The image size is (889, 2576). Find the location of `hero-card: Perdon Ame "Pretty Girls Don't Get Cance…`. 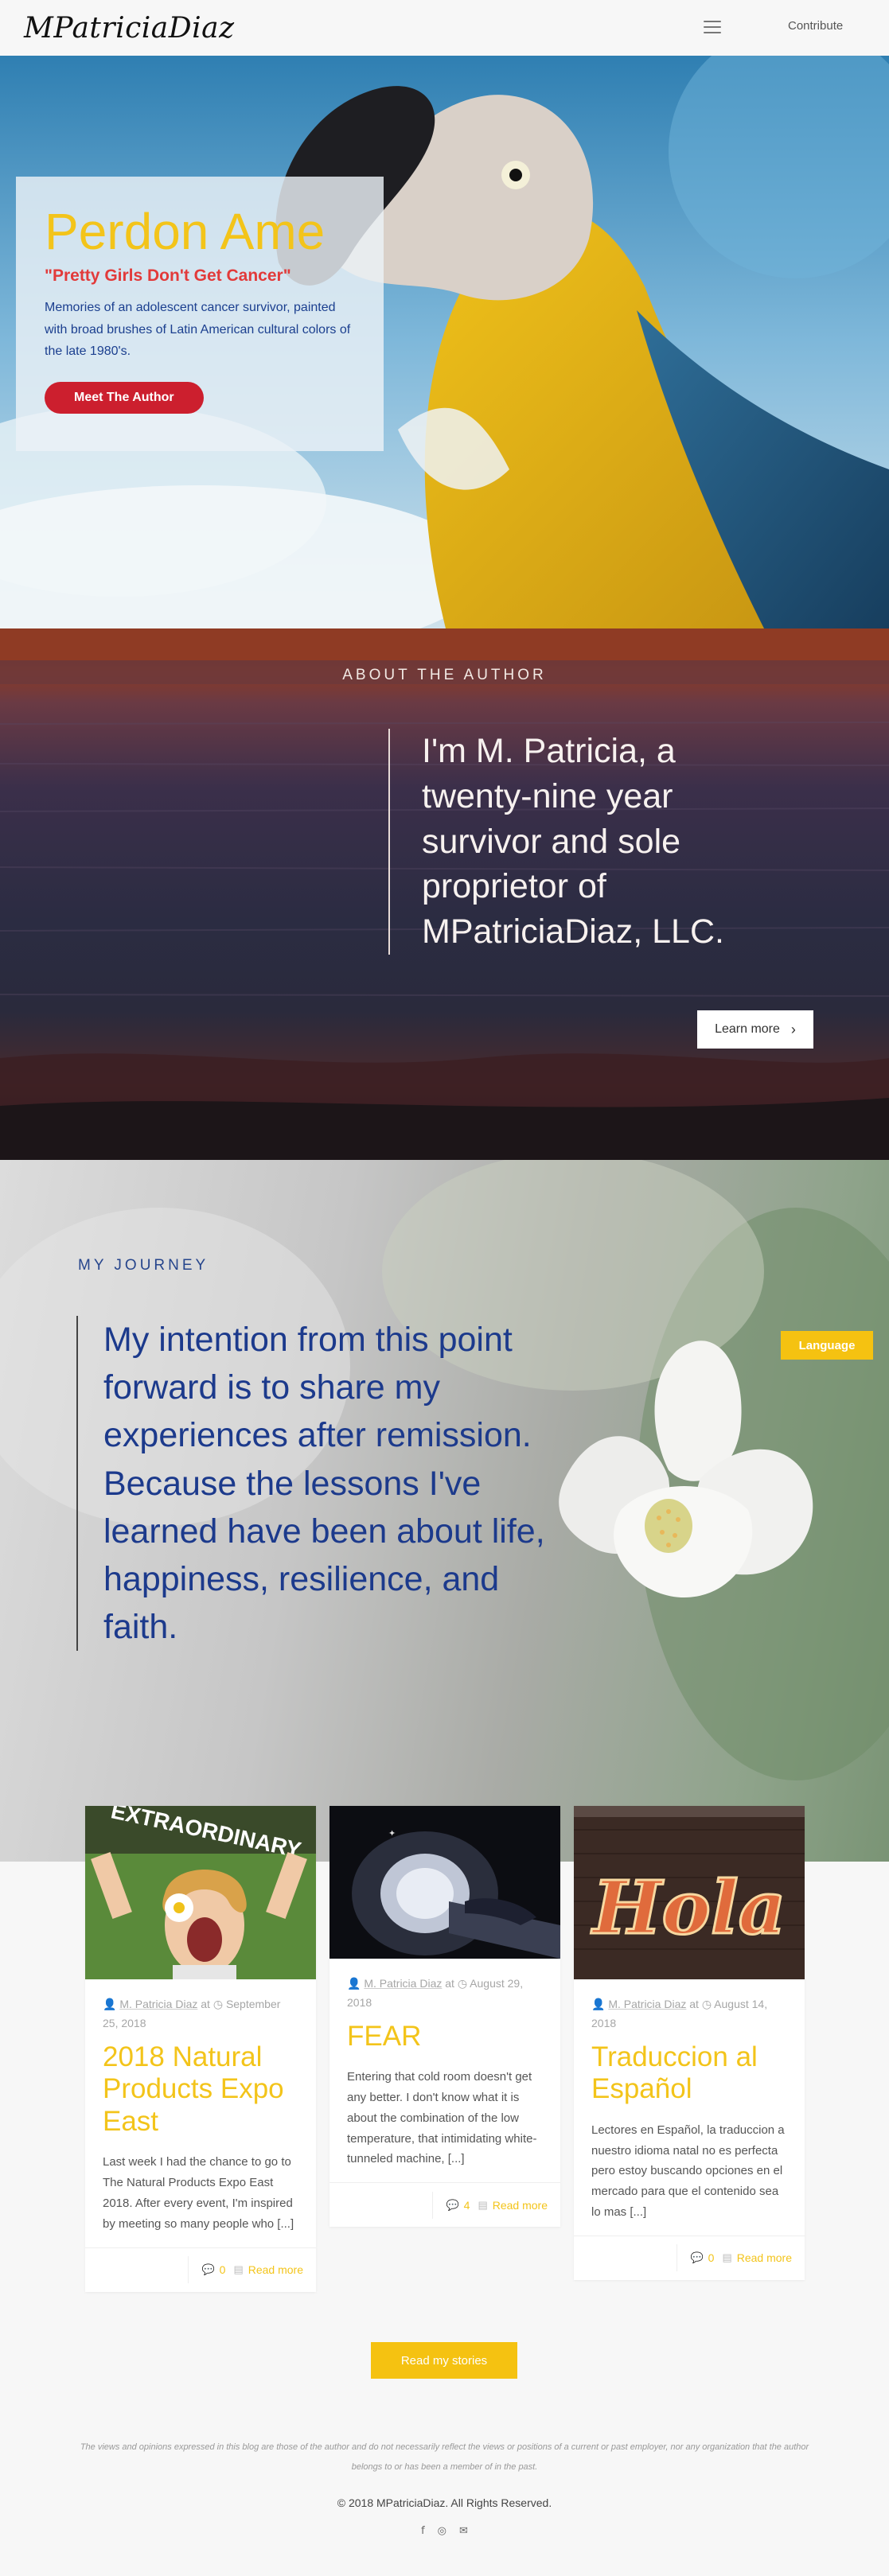

hero-card: Perdon Ame "Pretty Girls Don't Get Cance… is located at coordinates (200, 314).